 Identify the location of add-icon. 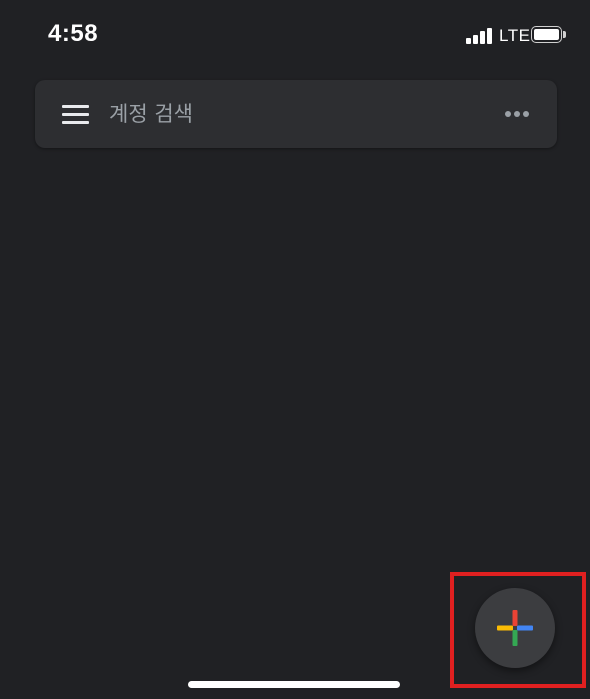
(515, 628).